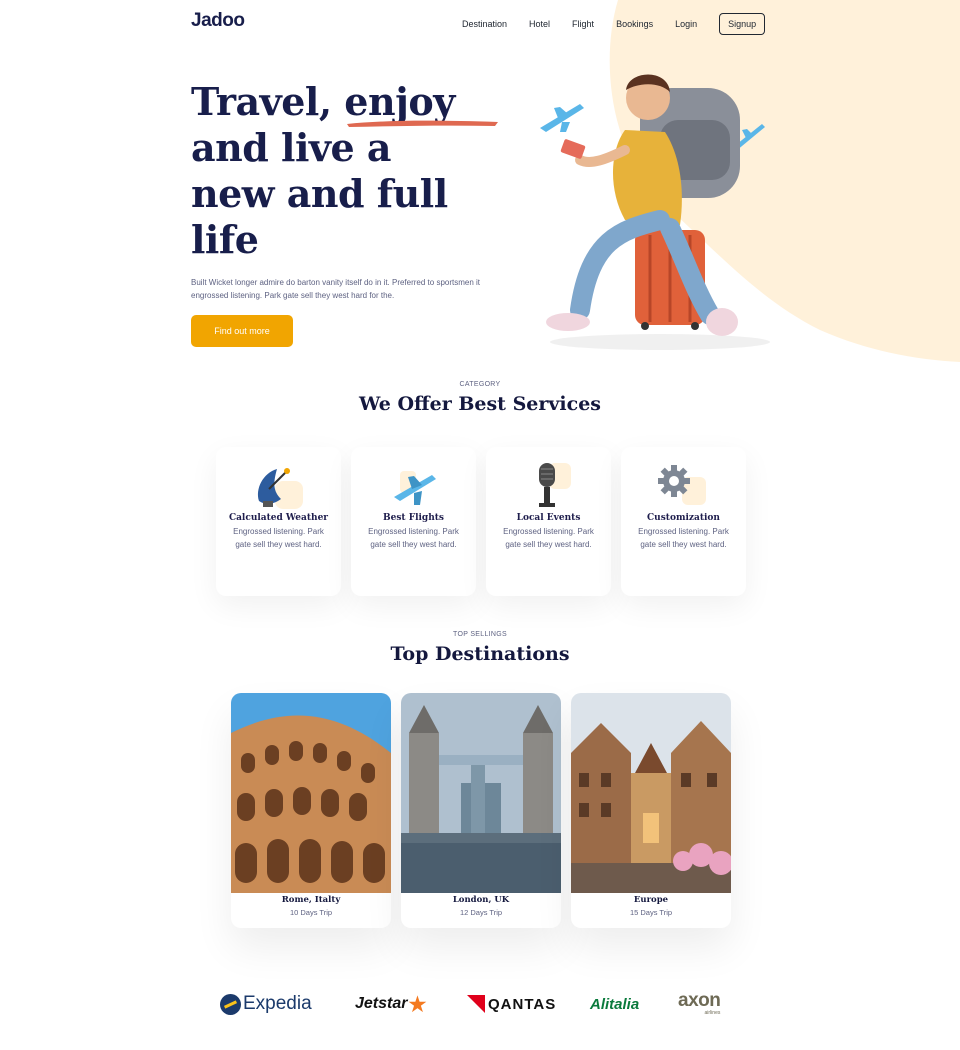 This screenshot has width=960, height=1050. I want to click on services-title: We Offer Best Services, so click(480, 404).